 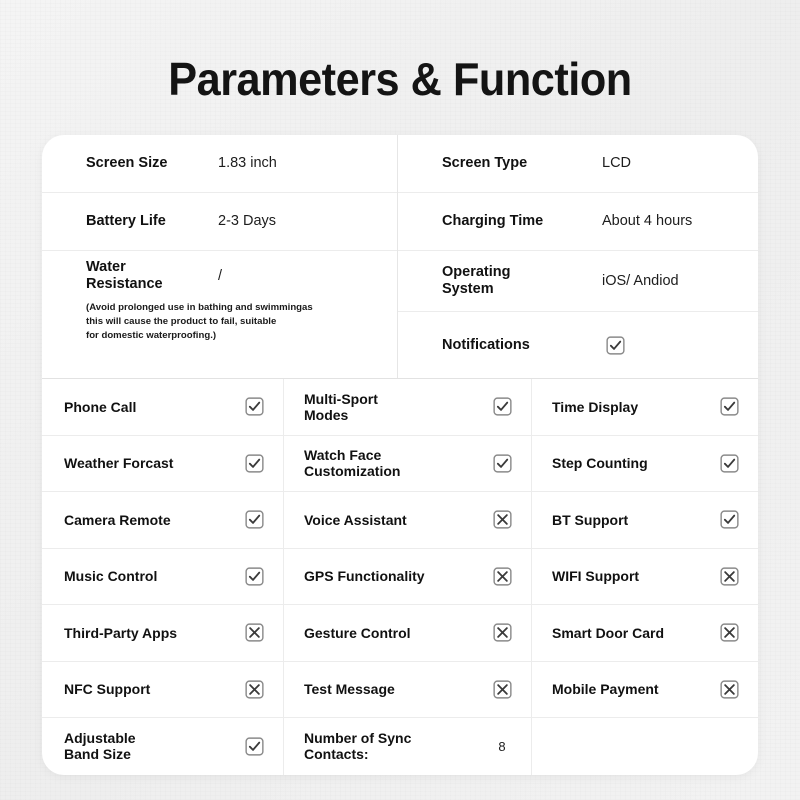 I want to click on feature-cell-test-message: Test Message, so click(x=408, y=689).